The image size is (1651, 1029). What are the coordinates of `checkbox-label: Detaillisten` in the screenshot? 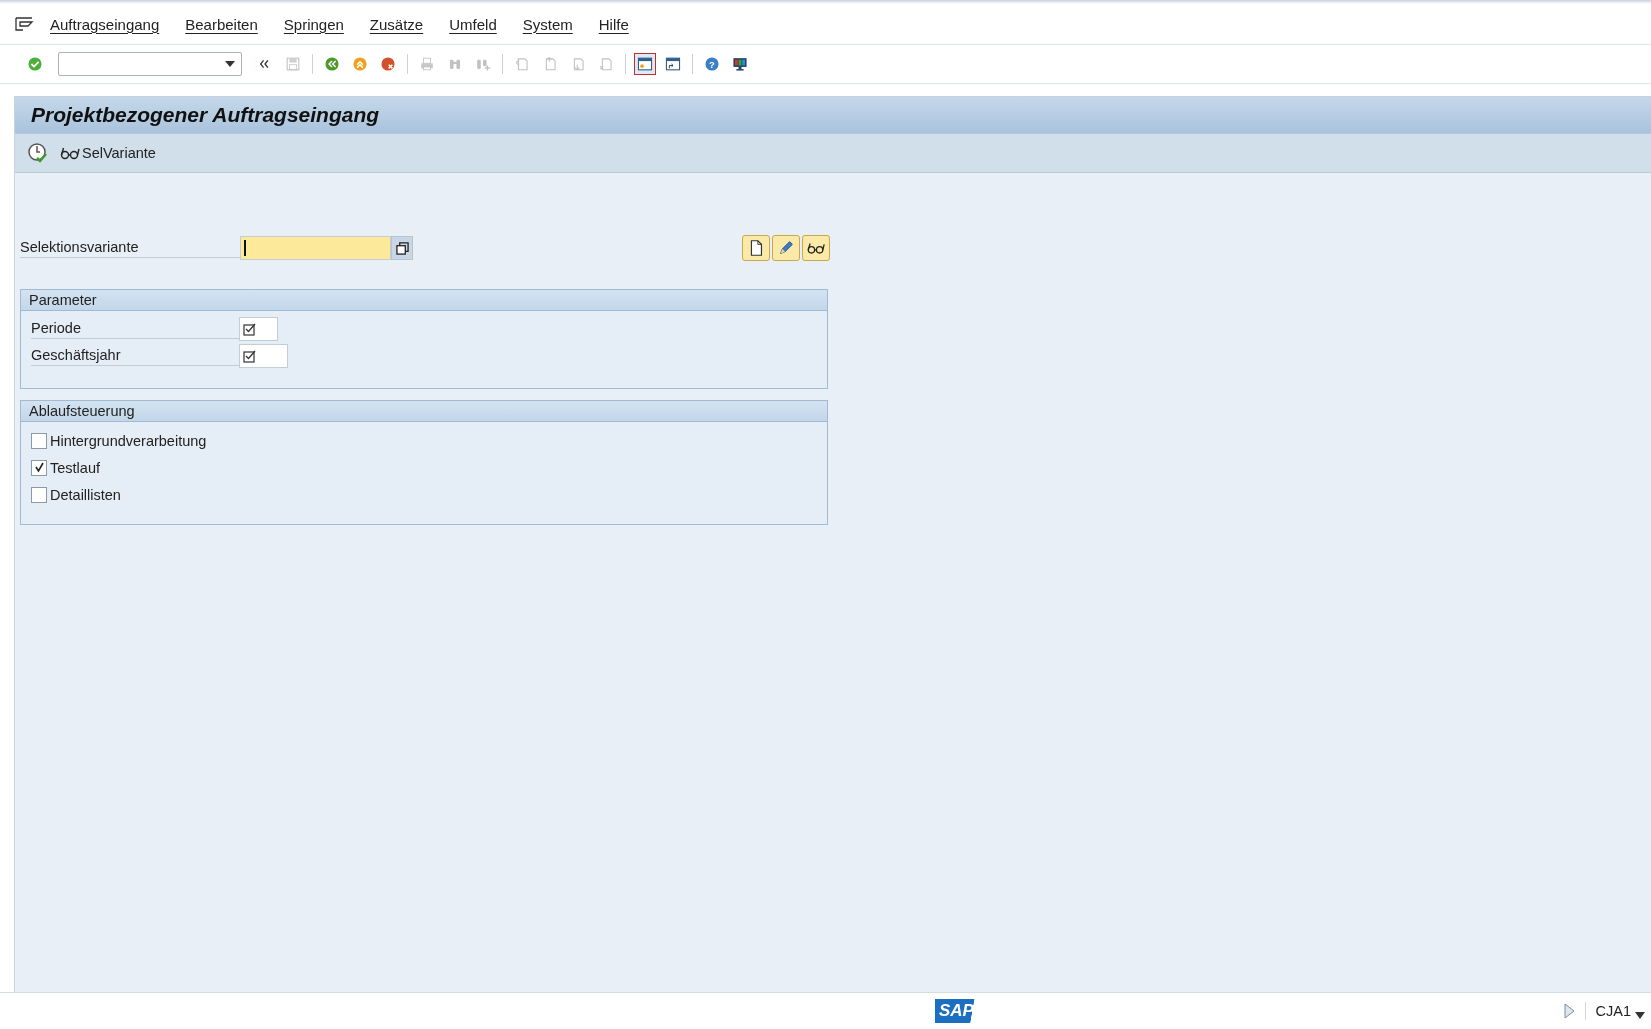 It's located at (85, 494).